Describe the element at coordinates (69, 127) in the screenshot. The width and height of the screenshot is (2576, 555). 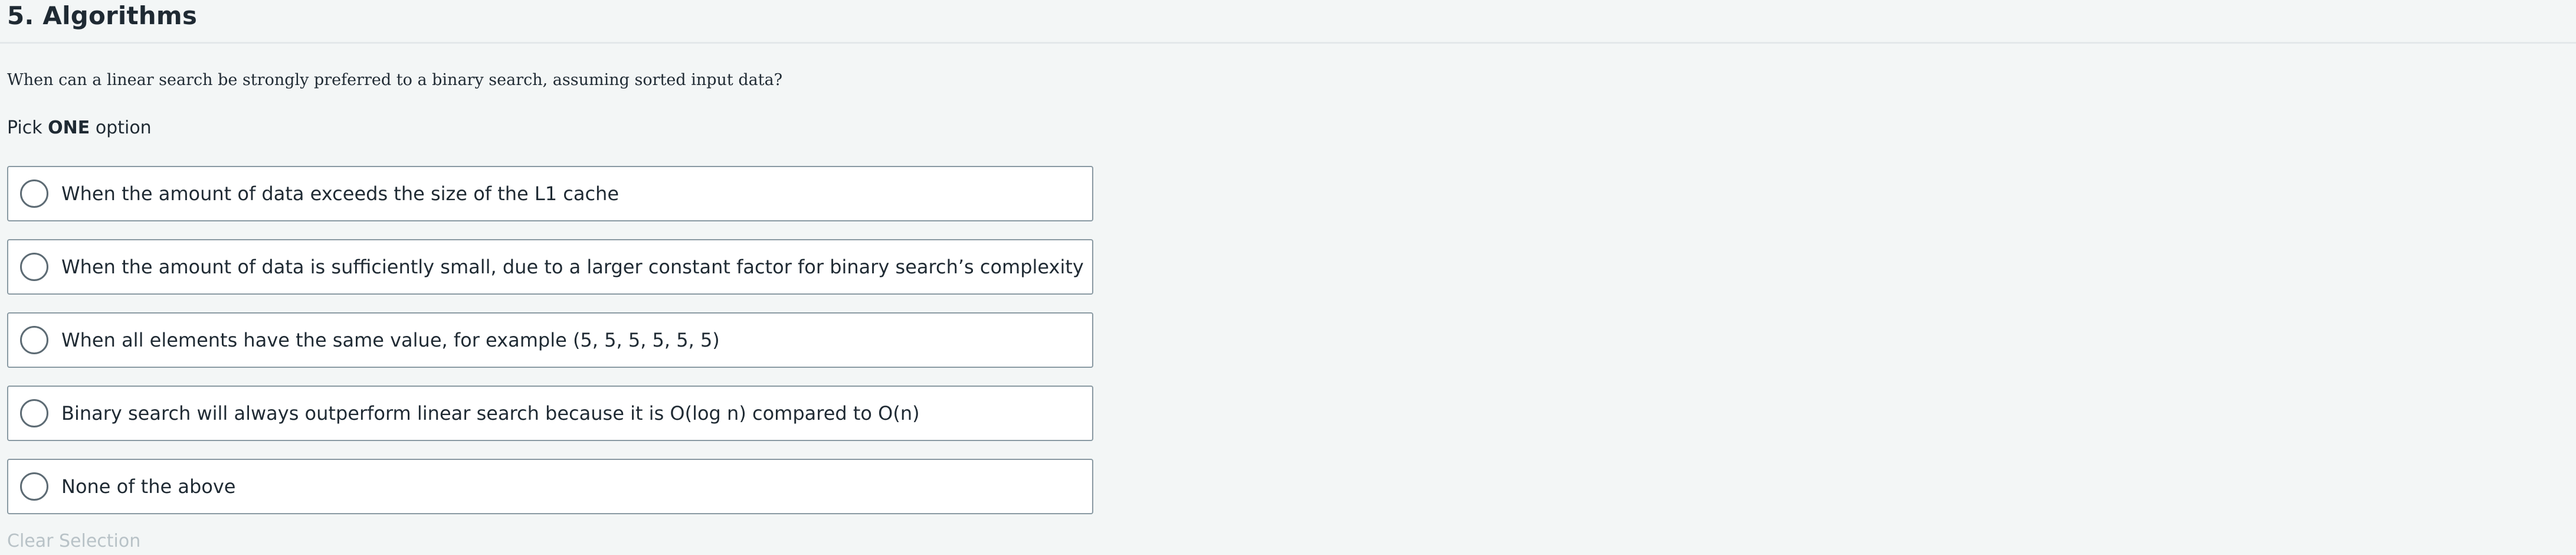
I see `pick-instruction-emphasis: ONE` at that location.